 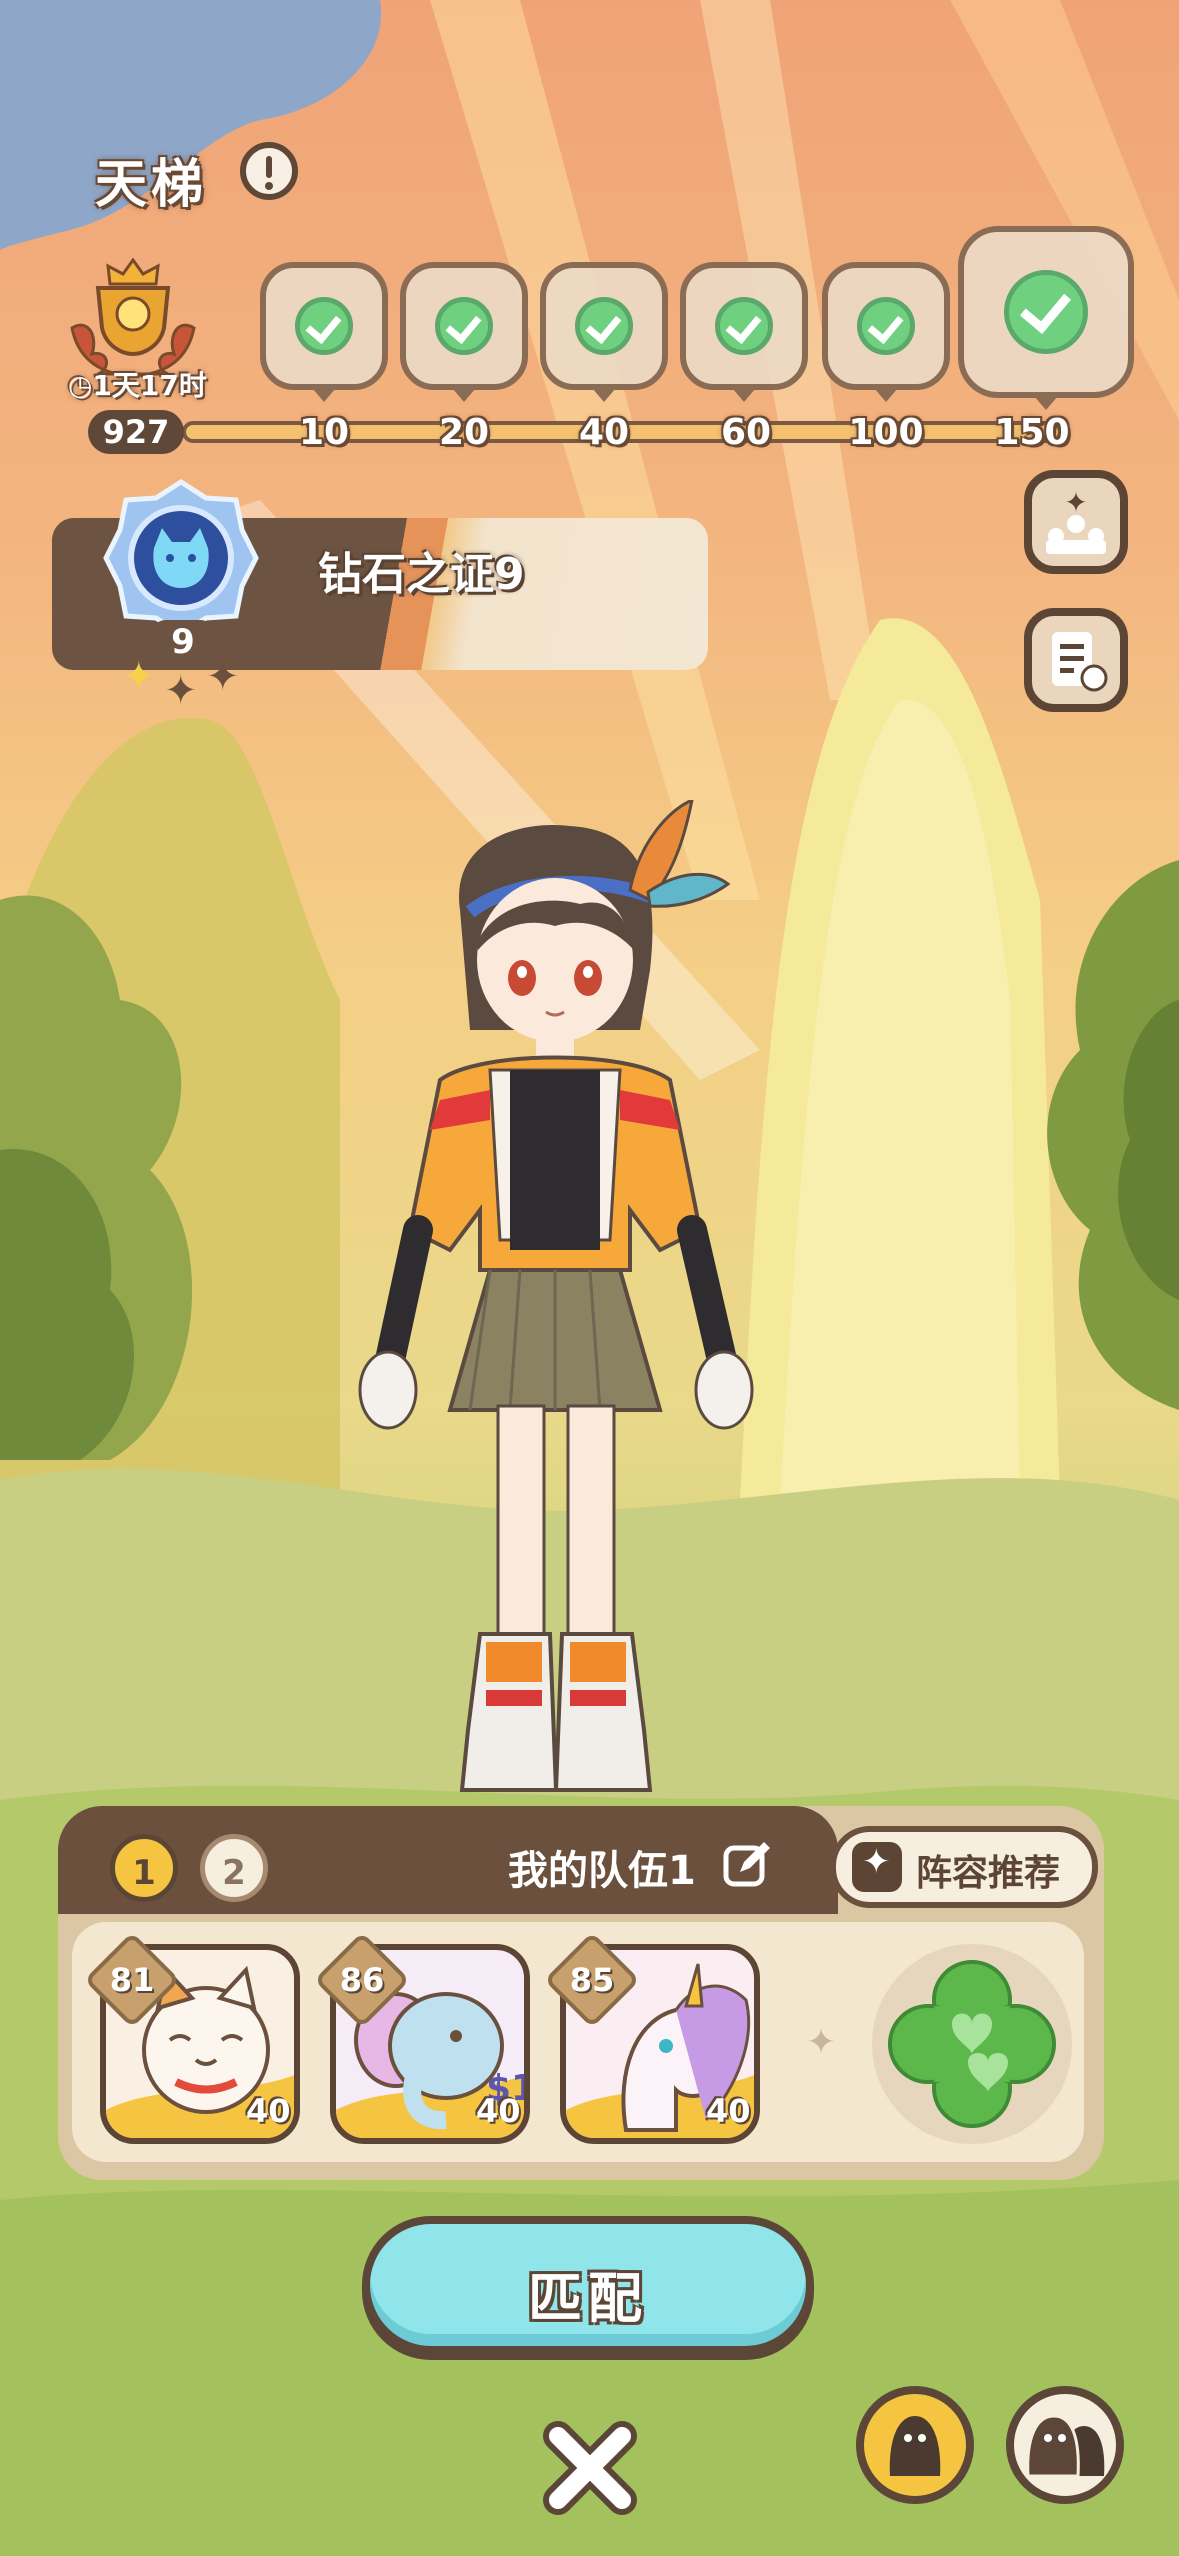 I want to click on leaderboard-icon: ✦, so click(x=1076, y=520).